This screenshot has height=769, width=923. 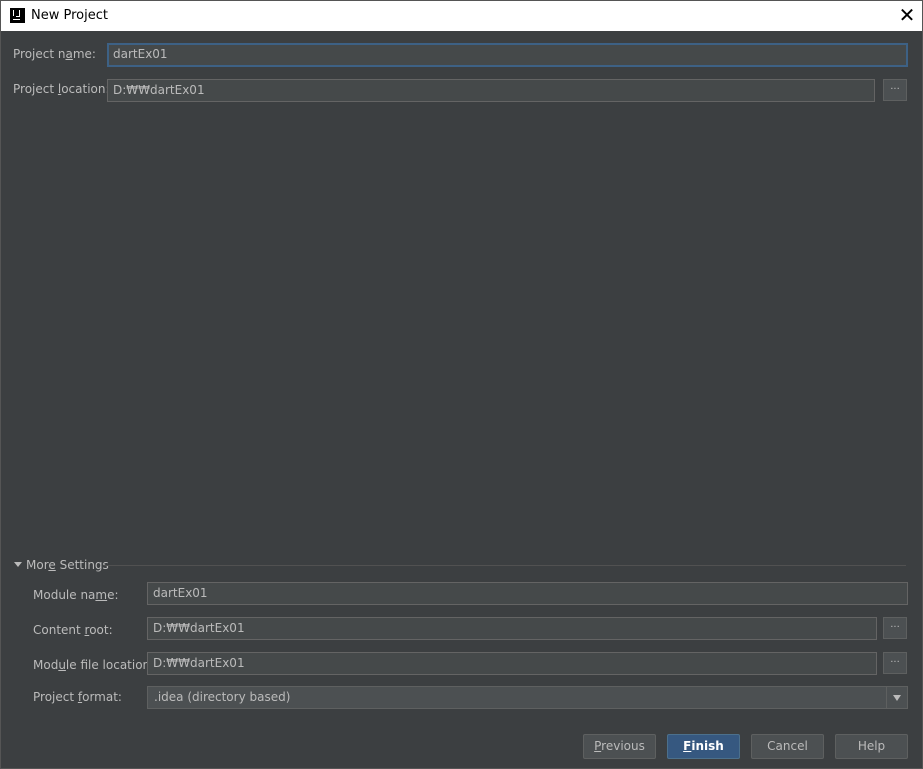 I want to click on help-button: Help, so click(x=871, y=746).